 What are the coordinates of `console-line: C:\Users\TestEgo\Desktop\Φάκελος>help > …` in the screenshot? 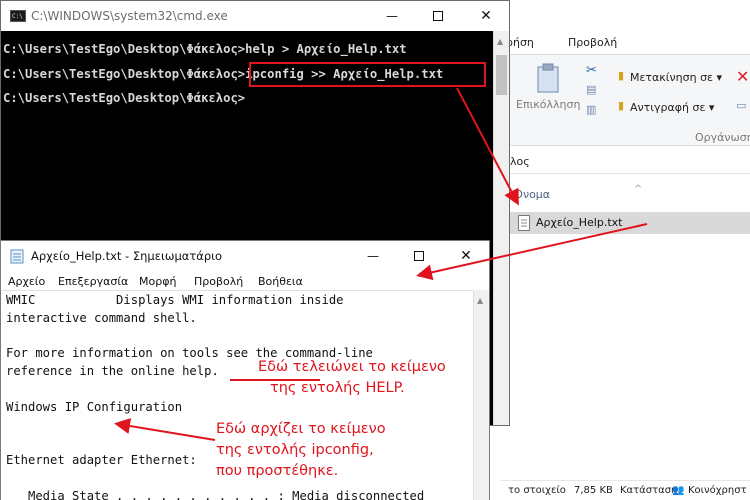 It's located at (205, 49).